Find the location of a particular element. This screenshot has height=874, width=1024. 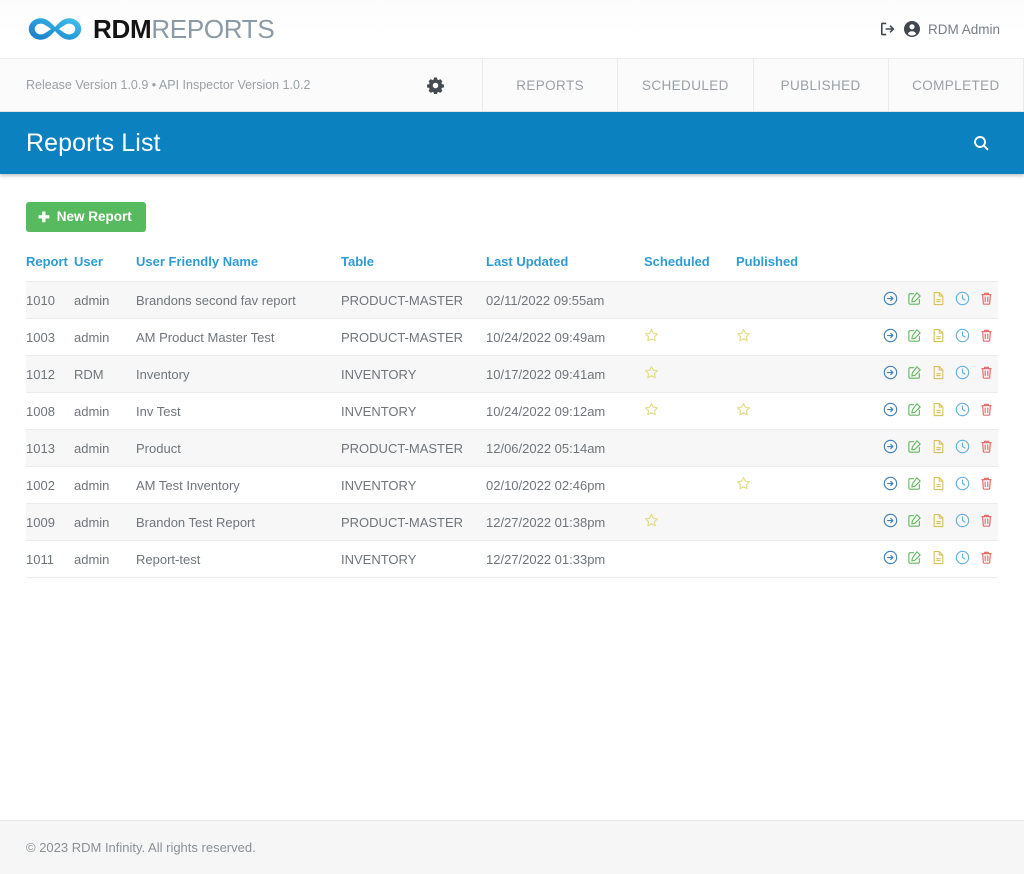

brand-logo: RDMREPORTS is located at coordinates (150, 29).